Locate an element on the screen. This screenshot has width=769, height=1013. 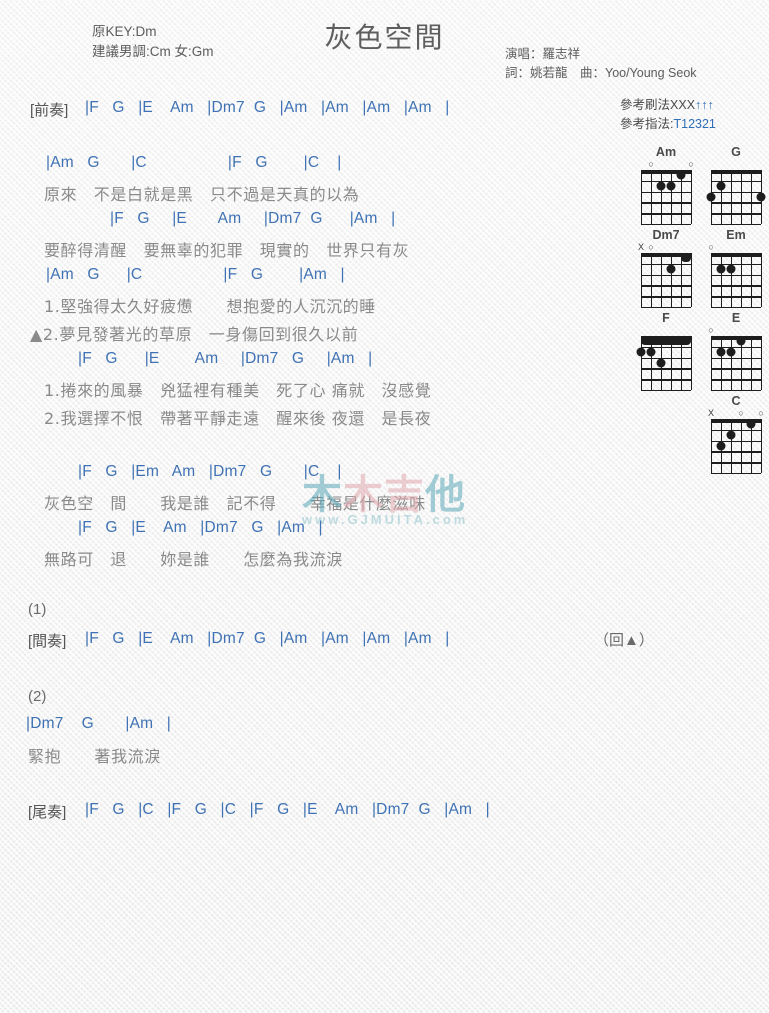
finger-label: 參考指法: is located at coordinates (647, 124).